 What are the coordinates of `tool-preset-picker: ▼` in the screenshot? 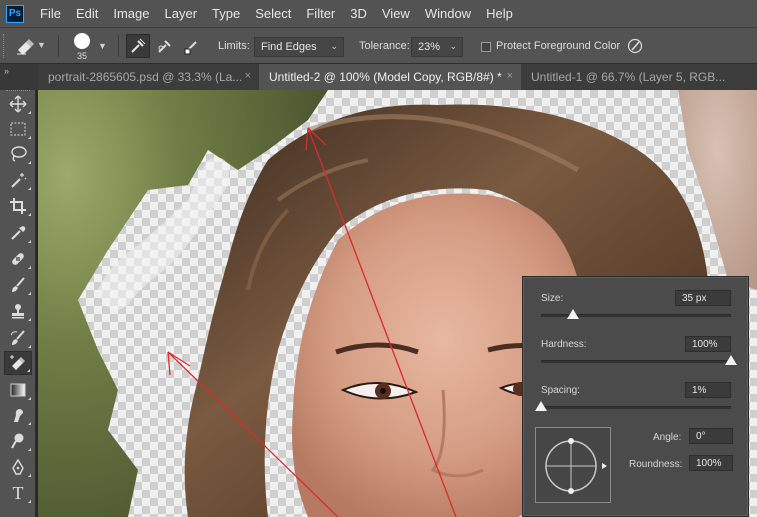 It's located at (30, 46).